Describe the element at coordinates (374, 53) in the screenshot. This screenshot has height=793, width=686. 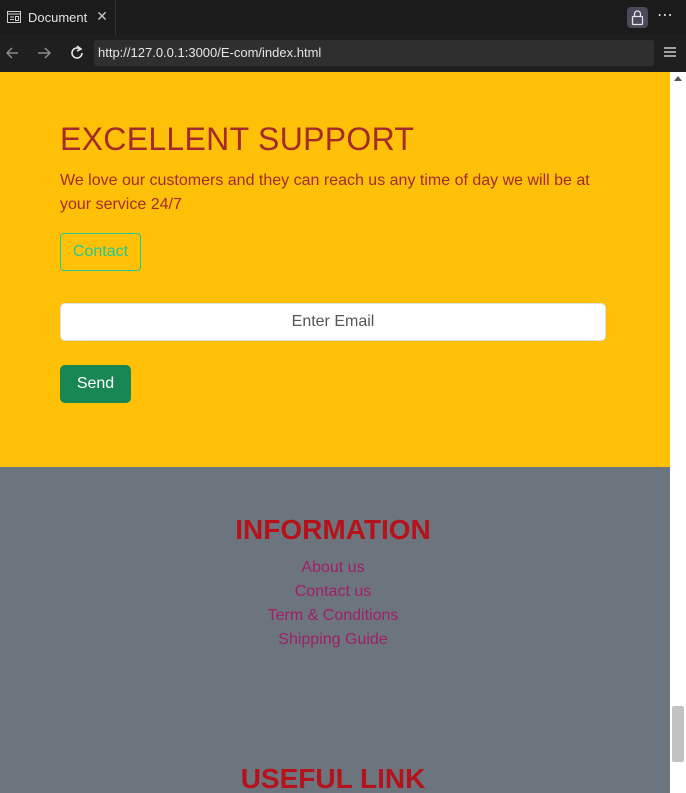
I see `address-bar: http://127.0.0.1:3000/E-com/index.html` at that location.